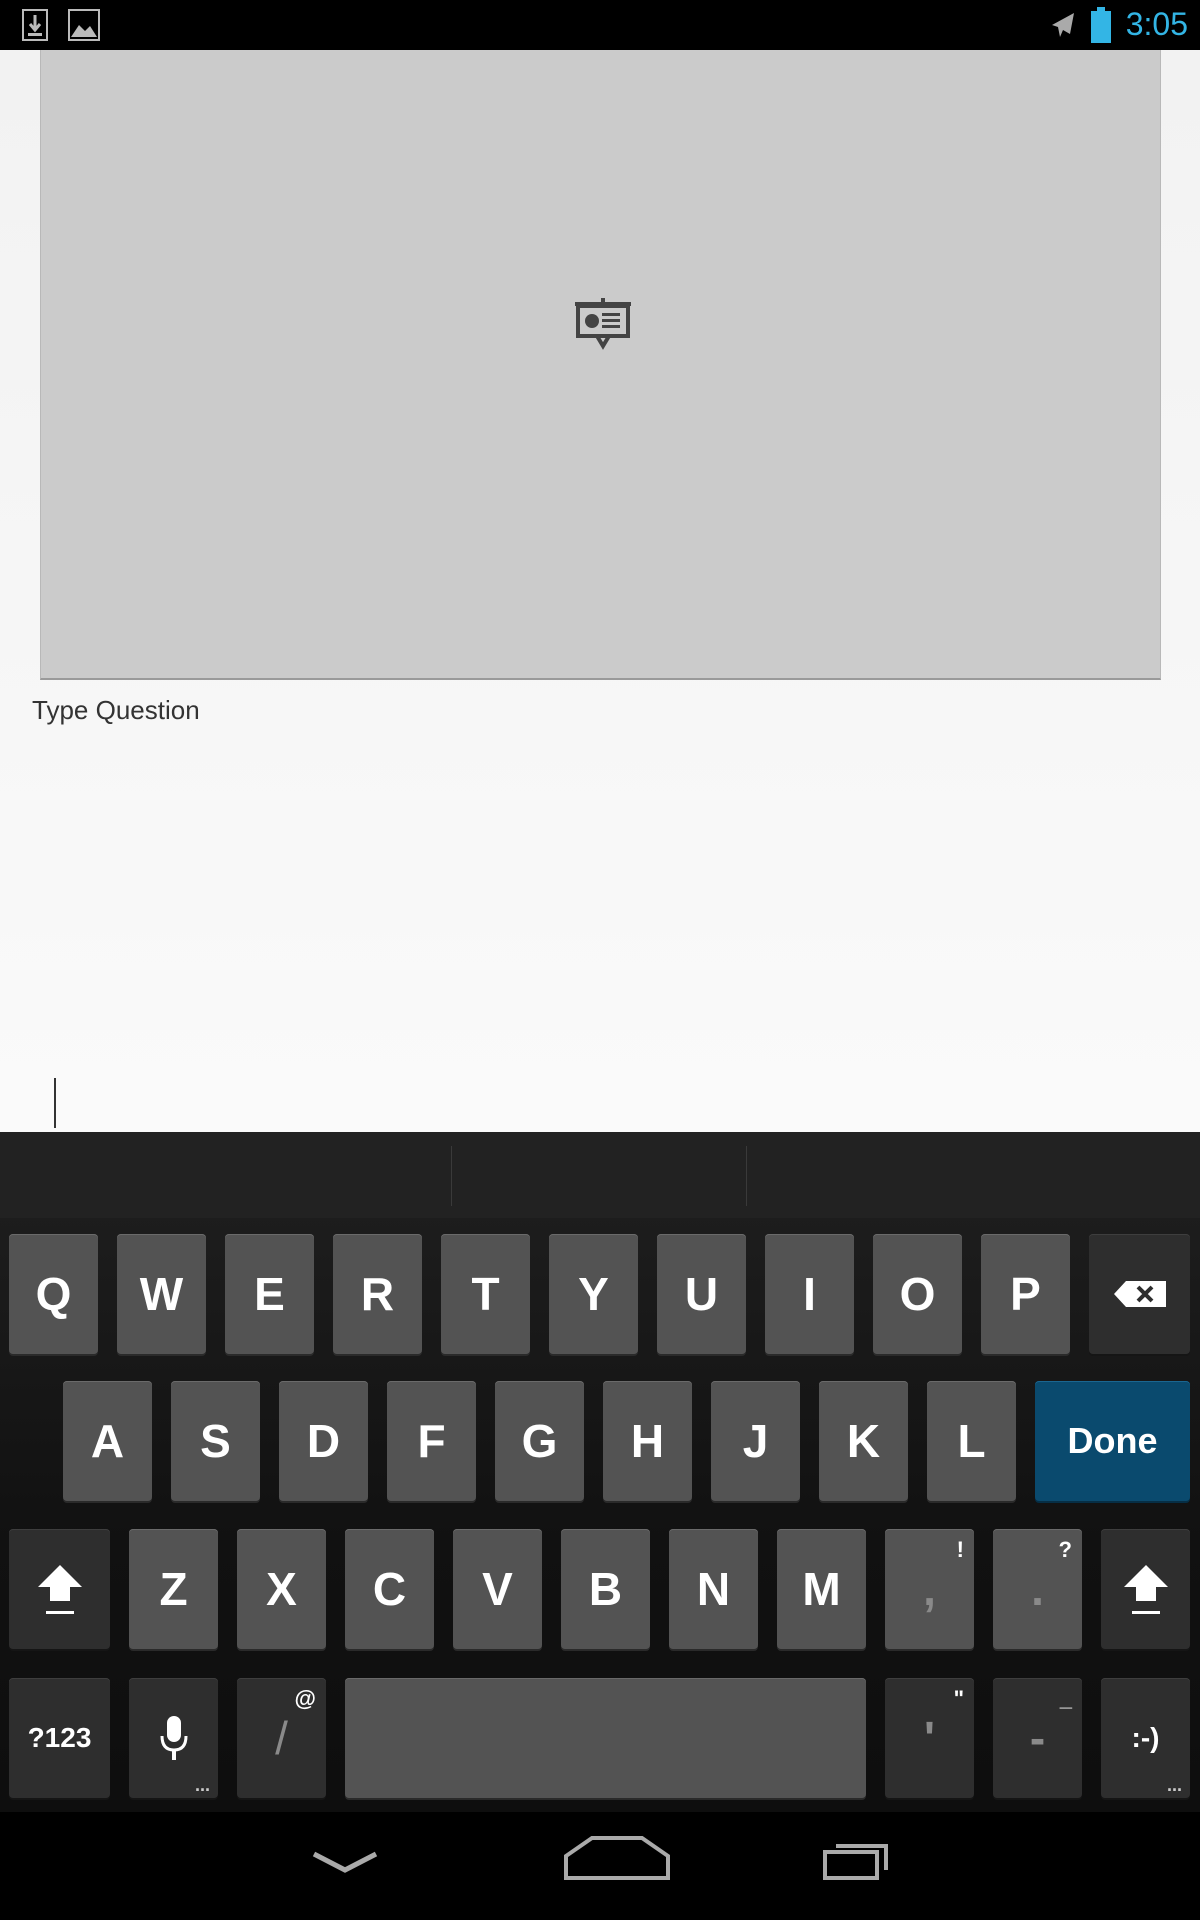 The image size is (1200, 1920). What do you see at coordinates (605, 1589) in the screenshot?
I see `key-b: B` at bounding box center [605, 1589].